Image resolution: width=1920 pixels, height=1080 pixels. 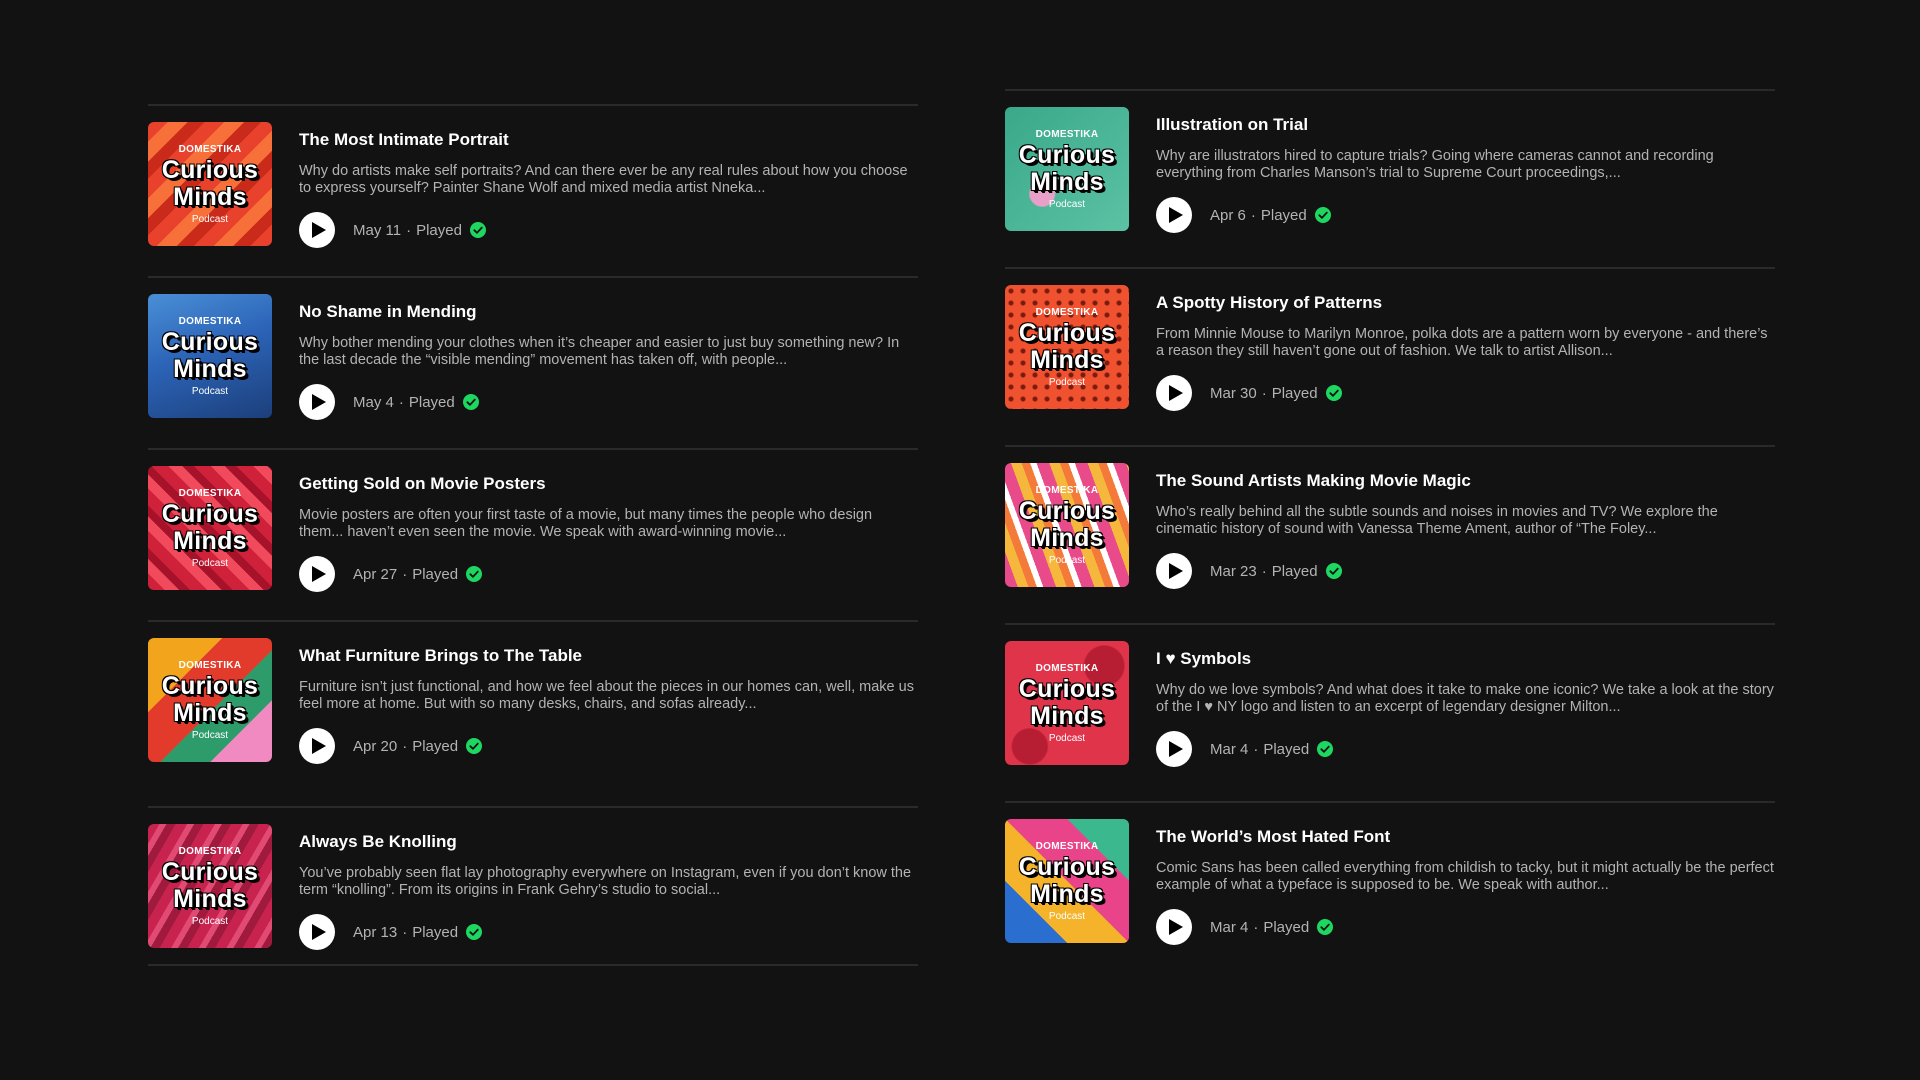 I want to click on episode-title: The Most Intimate Portrait, so click(x=608, y=140).